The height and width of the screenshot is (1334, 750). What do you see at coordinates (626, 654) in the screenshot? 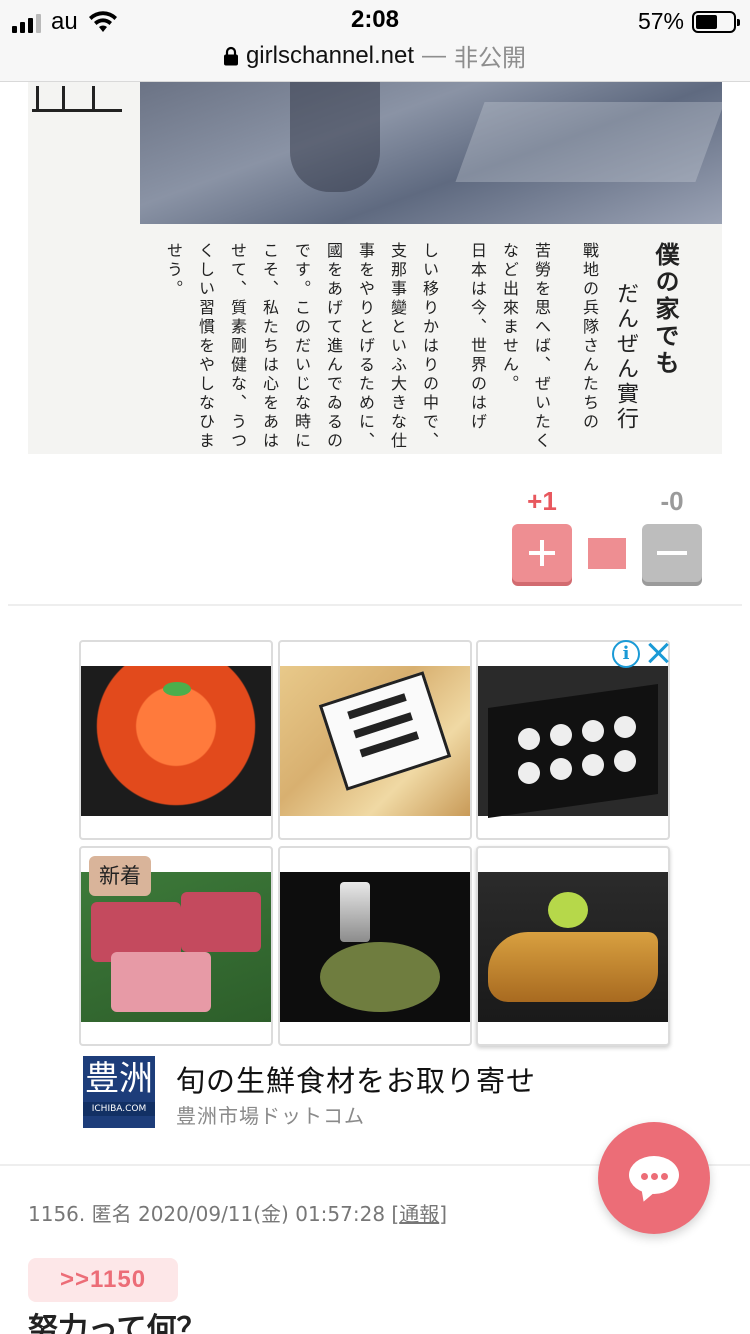
I see `ad-info-icon: i` at bounding box center [626, 654].